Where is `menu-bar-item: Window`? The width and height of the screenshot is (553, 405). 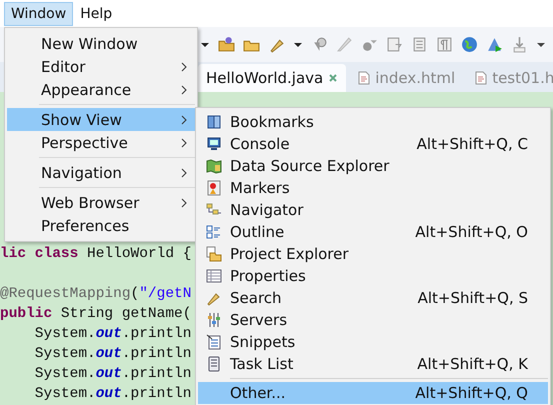
menu-bar-item: Window is located at coordinates (39, 14).